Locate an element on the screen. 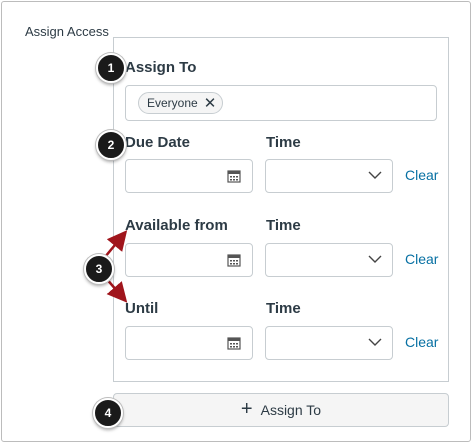 The width and height of the screenshot is (474, 445). callout-arrows is located at coordinates (116, 266).